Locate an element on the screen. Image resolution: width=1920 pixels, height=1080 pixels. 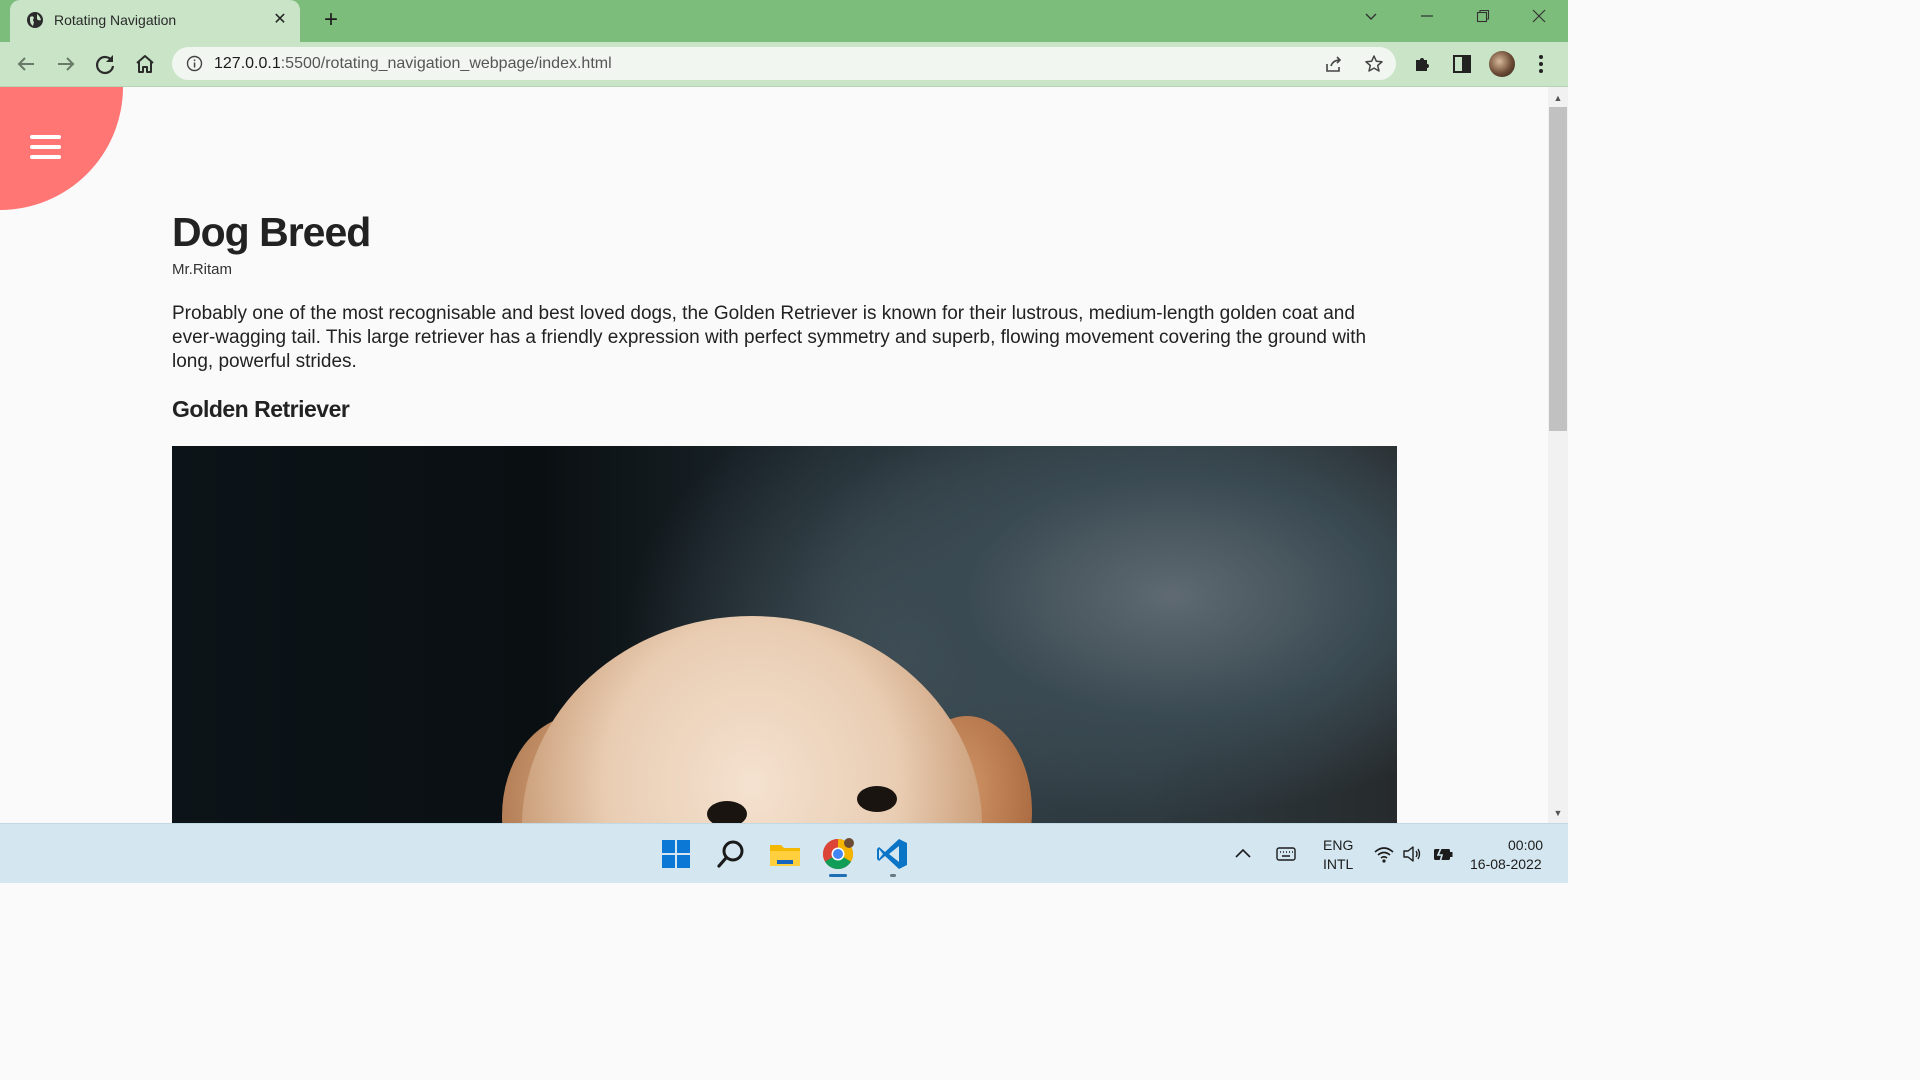
browser-tab: Rotating Navigation ✕ is located at coordinates (155, 21).